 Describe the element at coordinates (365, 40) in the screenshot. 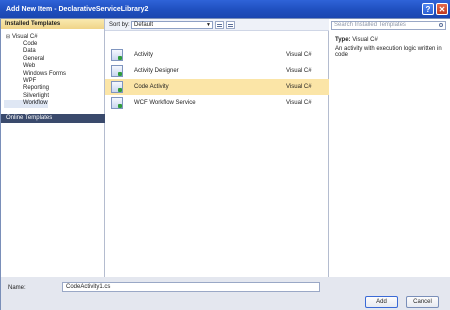

I see `type-value: Visual C#` at that location.